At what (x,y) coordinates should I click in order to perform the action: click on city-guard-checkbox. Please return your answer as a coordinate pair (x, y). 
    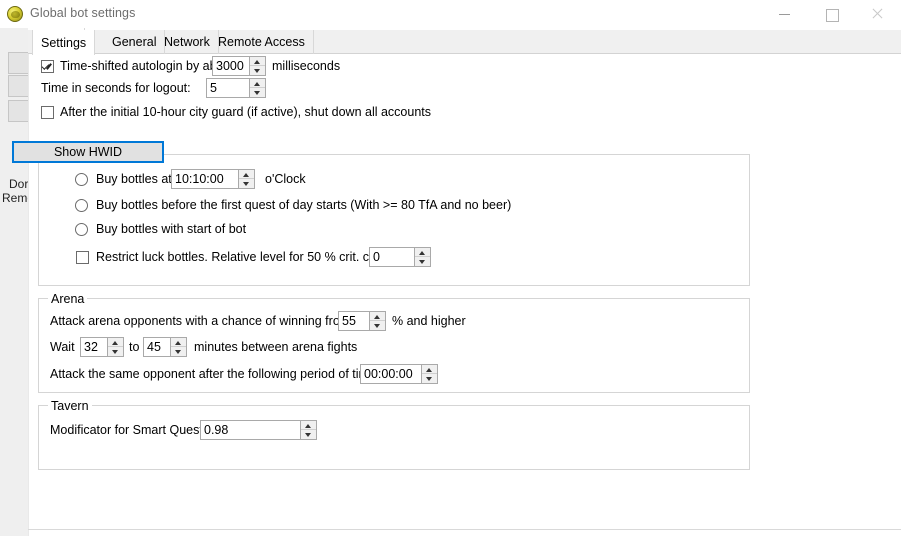
    Looking at the image, I should click on (47, 112).